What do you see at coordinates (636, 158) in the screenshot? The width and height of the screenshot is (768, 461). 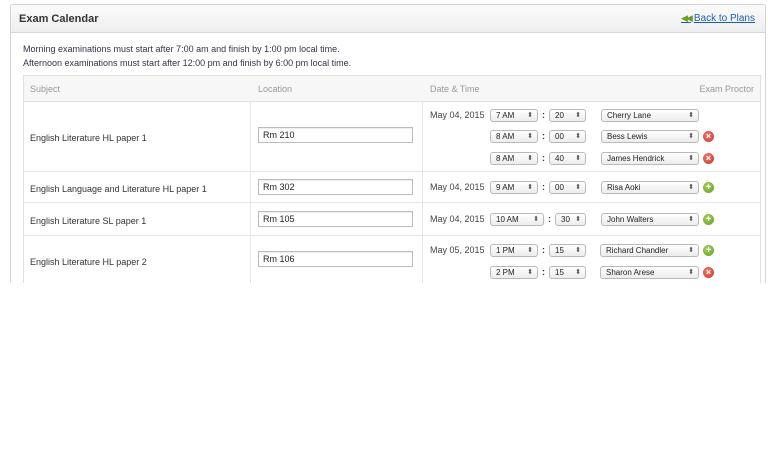 I see `proctor-value: James Hendrick` at bounding box center [636, 158].